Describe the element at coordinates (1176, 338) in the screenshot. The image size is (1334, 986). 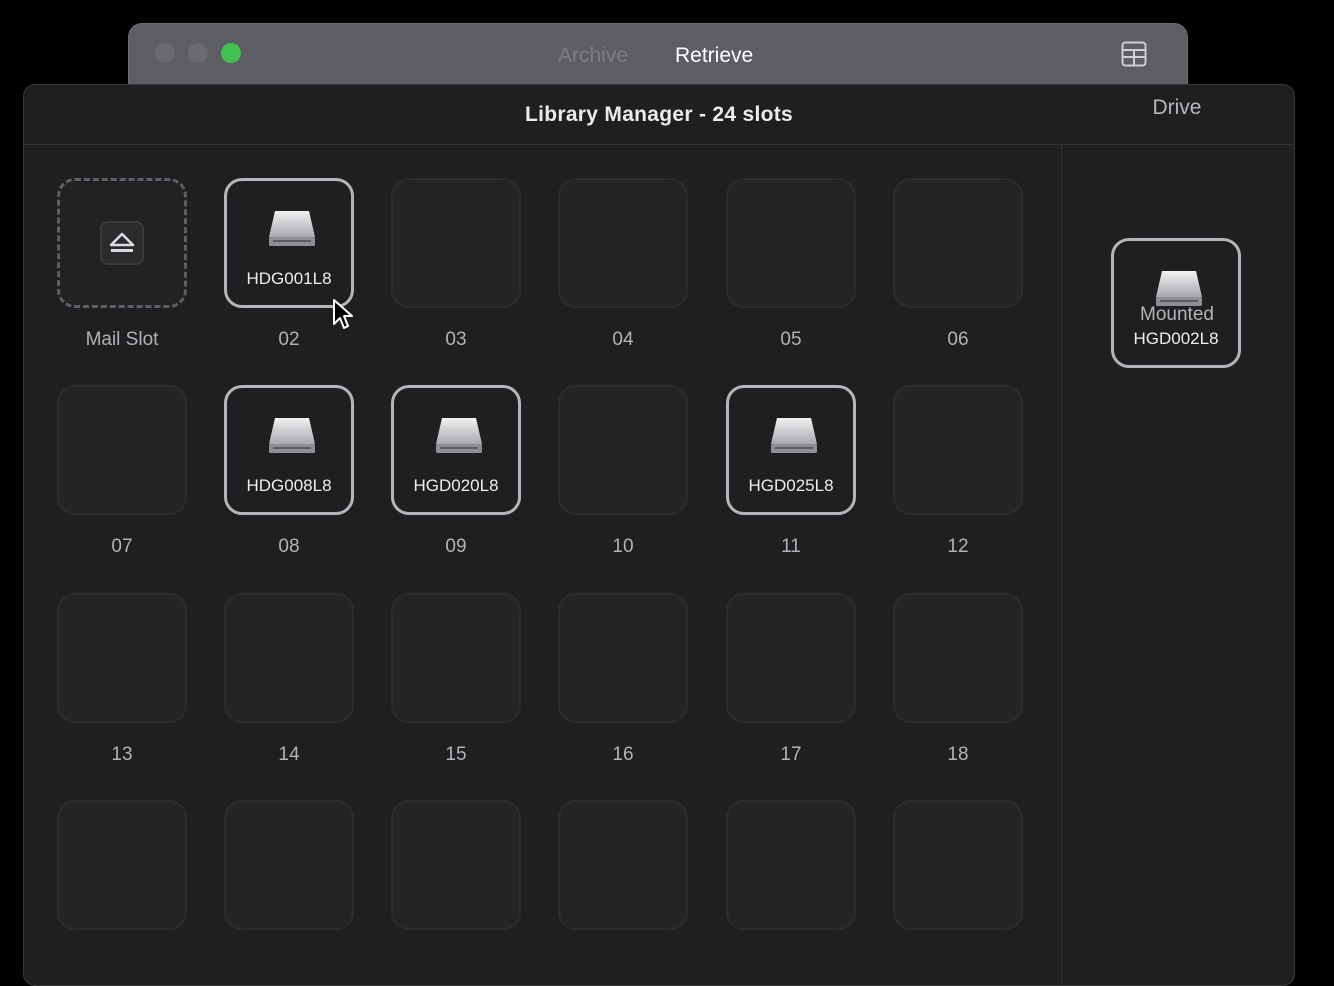
I see `drive-cartridge-name: HGD002L8` at that location.